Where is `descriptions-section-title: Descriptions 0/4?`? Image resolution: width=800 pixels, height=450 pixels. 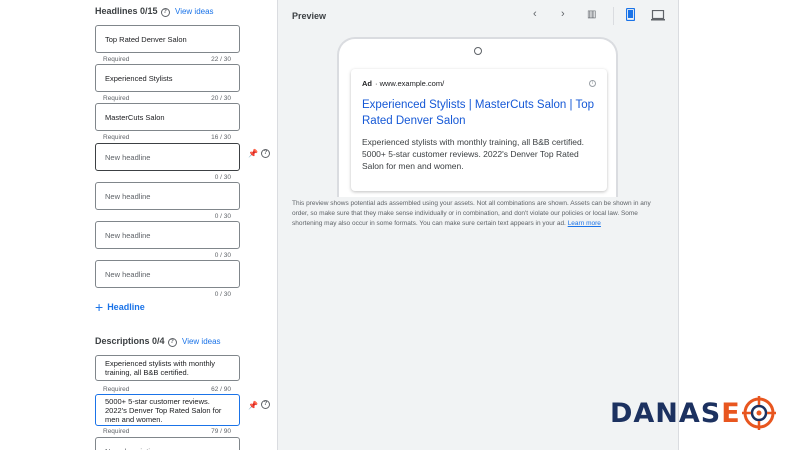 descriptions-section-title: Descriptions 0/4? is located at coordinates (136, 341).